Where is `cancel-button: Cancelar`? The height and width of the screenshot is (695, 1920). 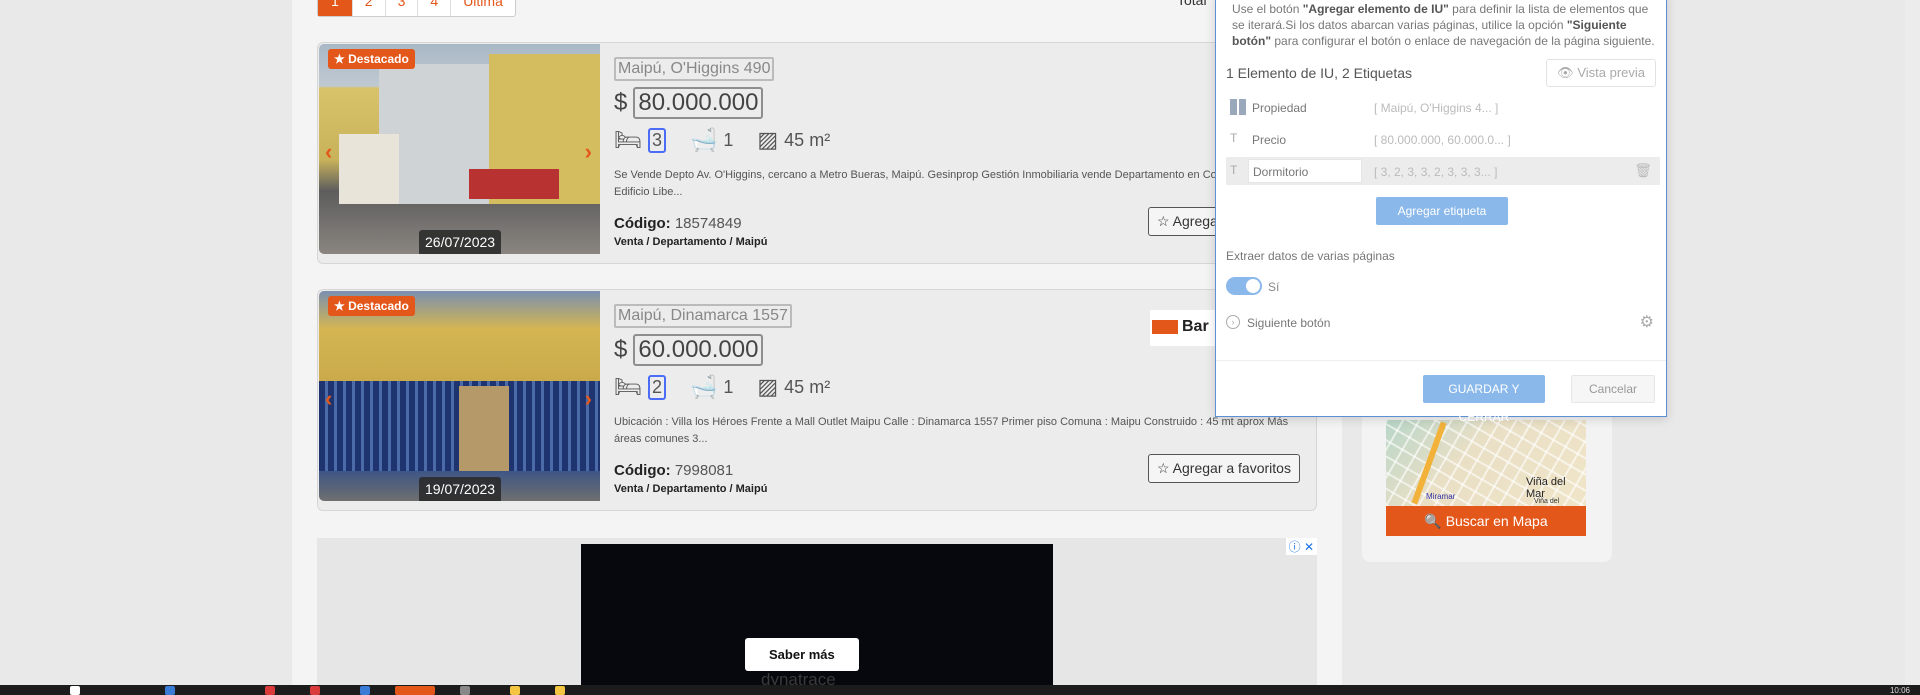 cancel-button: Cancelar is located at coordinates (1613, 389).